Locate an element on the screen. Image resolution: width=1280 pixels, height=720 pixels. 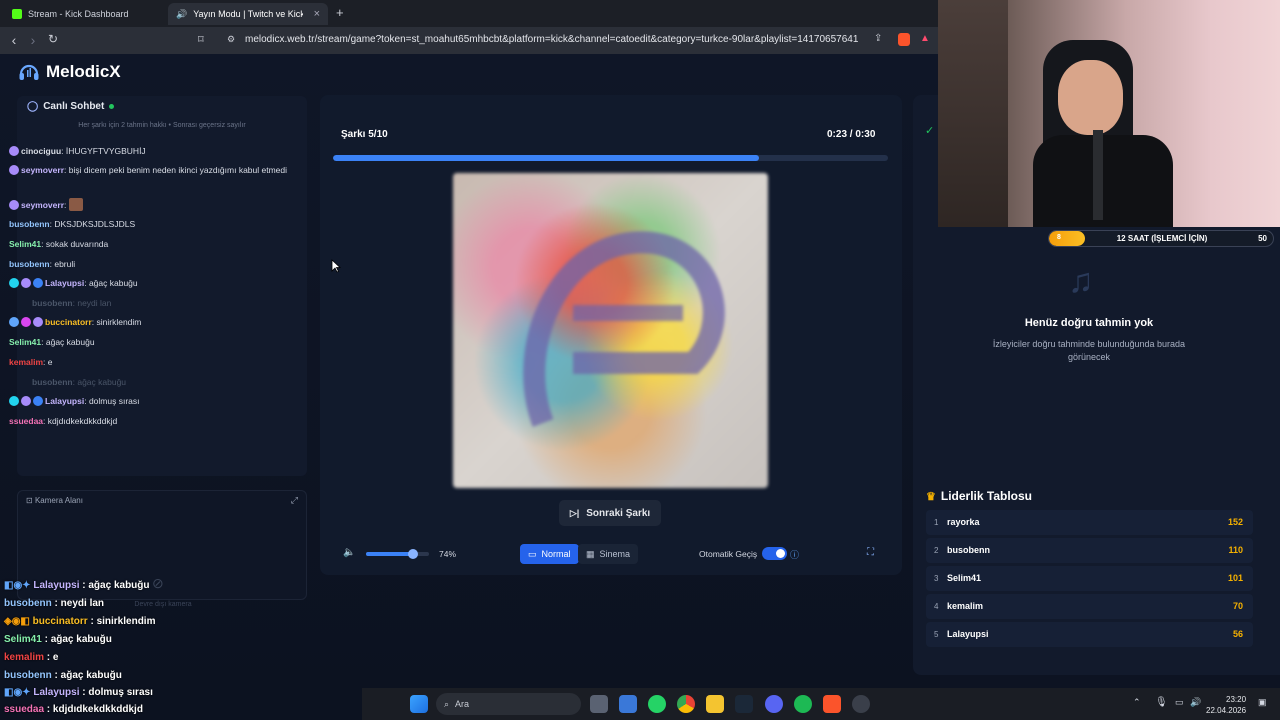
overlay-chat-line: ◈◉◧ buccinatorr : sinirklendim is located at coordinates (80, 621).